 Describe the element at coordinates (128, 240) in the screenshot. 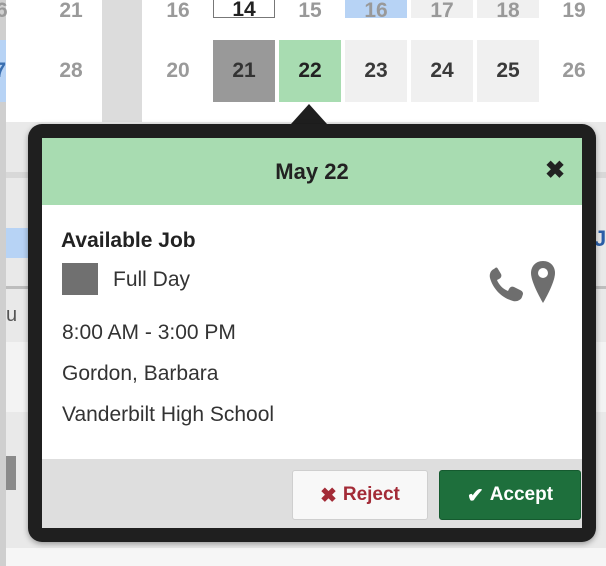

I see `job-heading: Available Job` at that location.